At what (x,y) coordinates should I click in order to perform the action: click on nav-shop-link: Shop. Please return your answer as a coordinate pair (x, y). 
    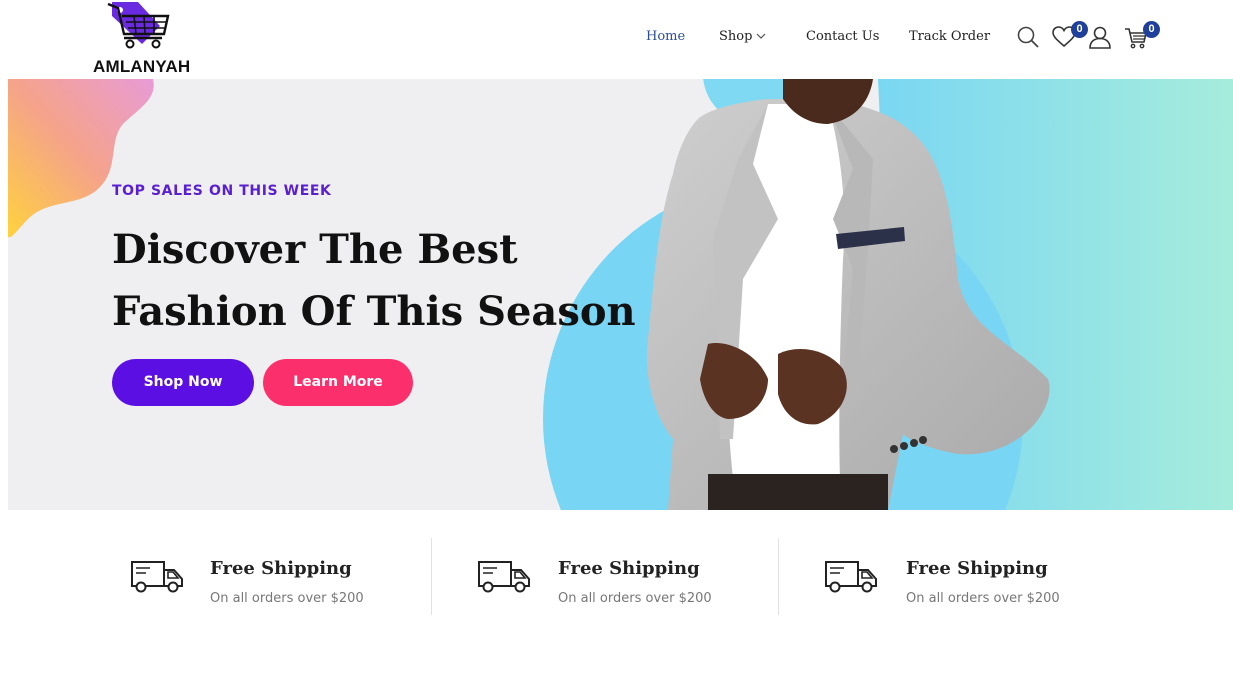
    Looking at the image, I should click on (742, 36).